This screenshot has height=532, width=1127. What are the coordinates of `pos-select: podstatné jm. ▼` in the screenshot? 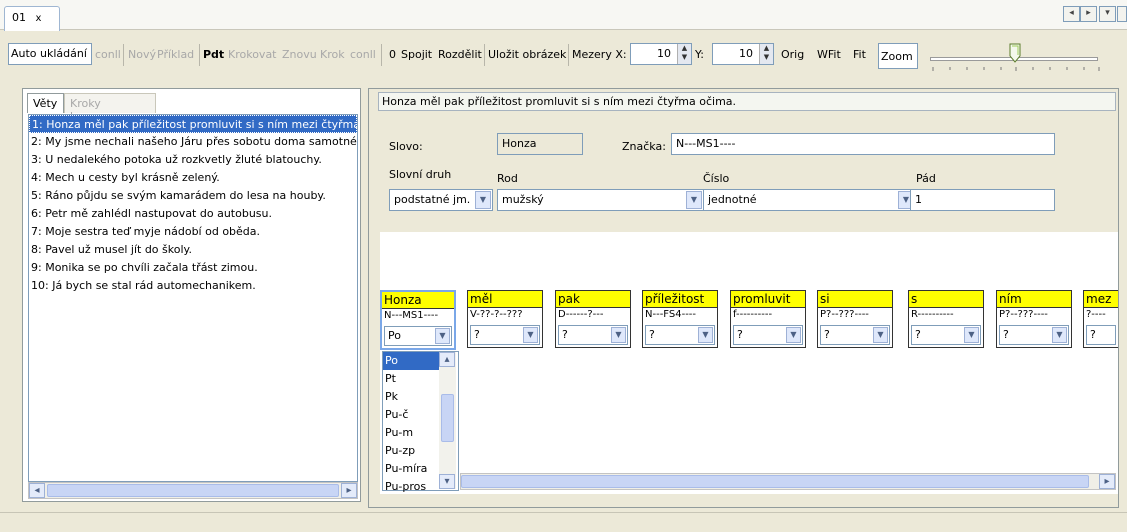 It's located at (441, 200).